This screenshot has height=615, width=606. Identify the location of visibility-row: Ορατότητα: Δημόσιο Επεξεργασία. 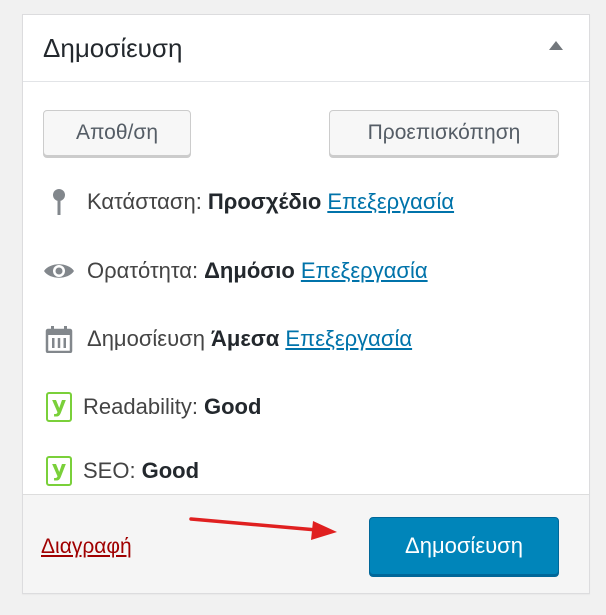
(235, 271).